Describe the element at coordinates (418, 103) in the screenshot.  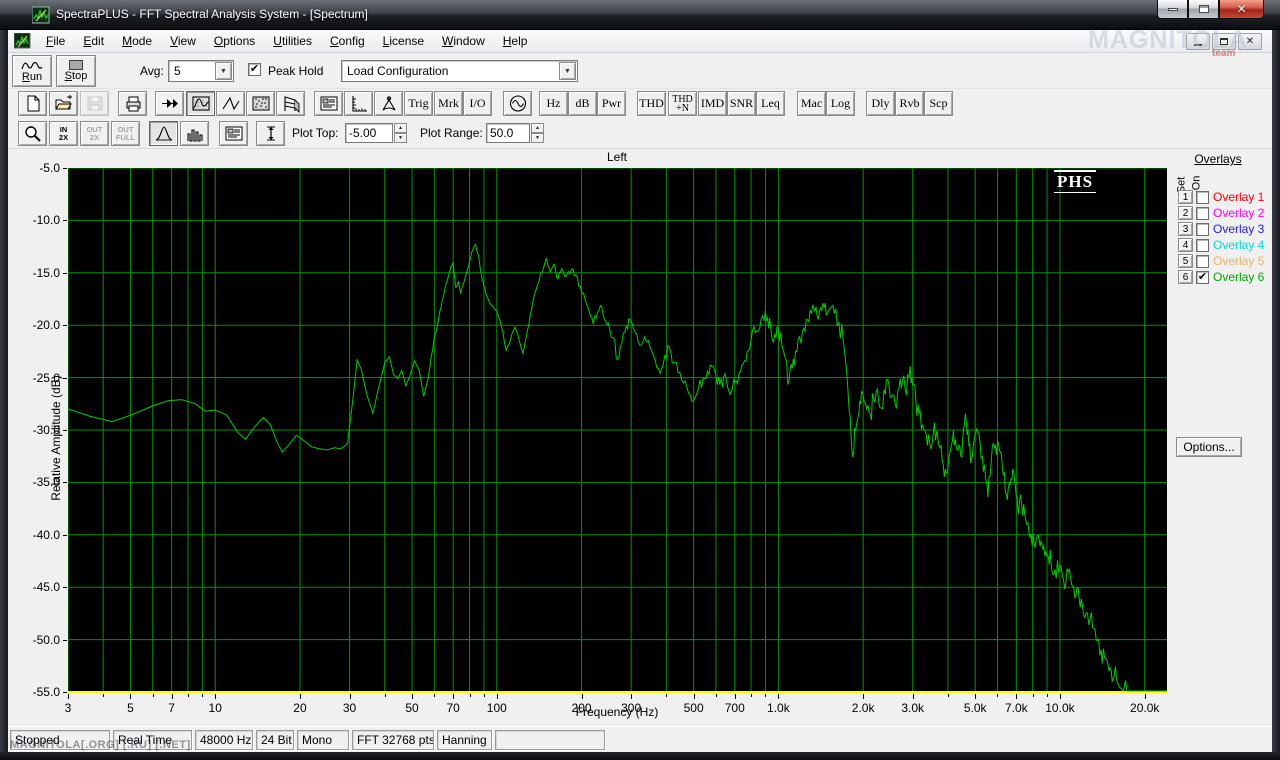
I see `trigger-button: Trig` at that location.